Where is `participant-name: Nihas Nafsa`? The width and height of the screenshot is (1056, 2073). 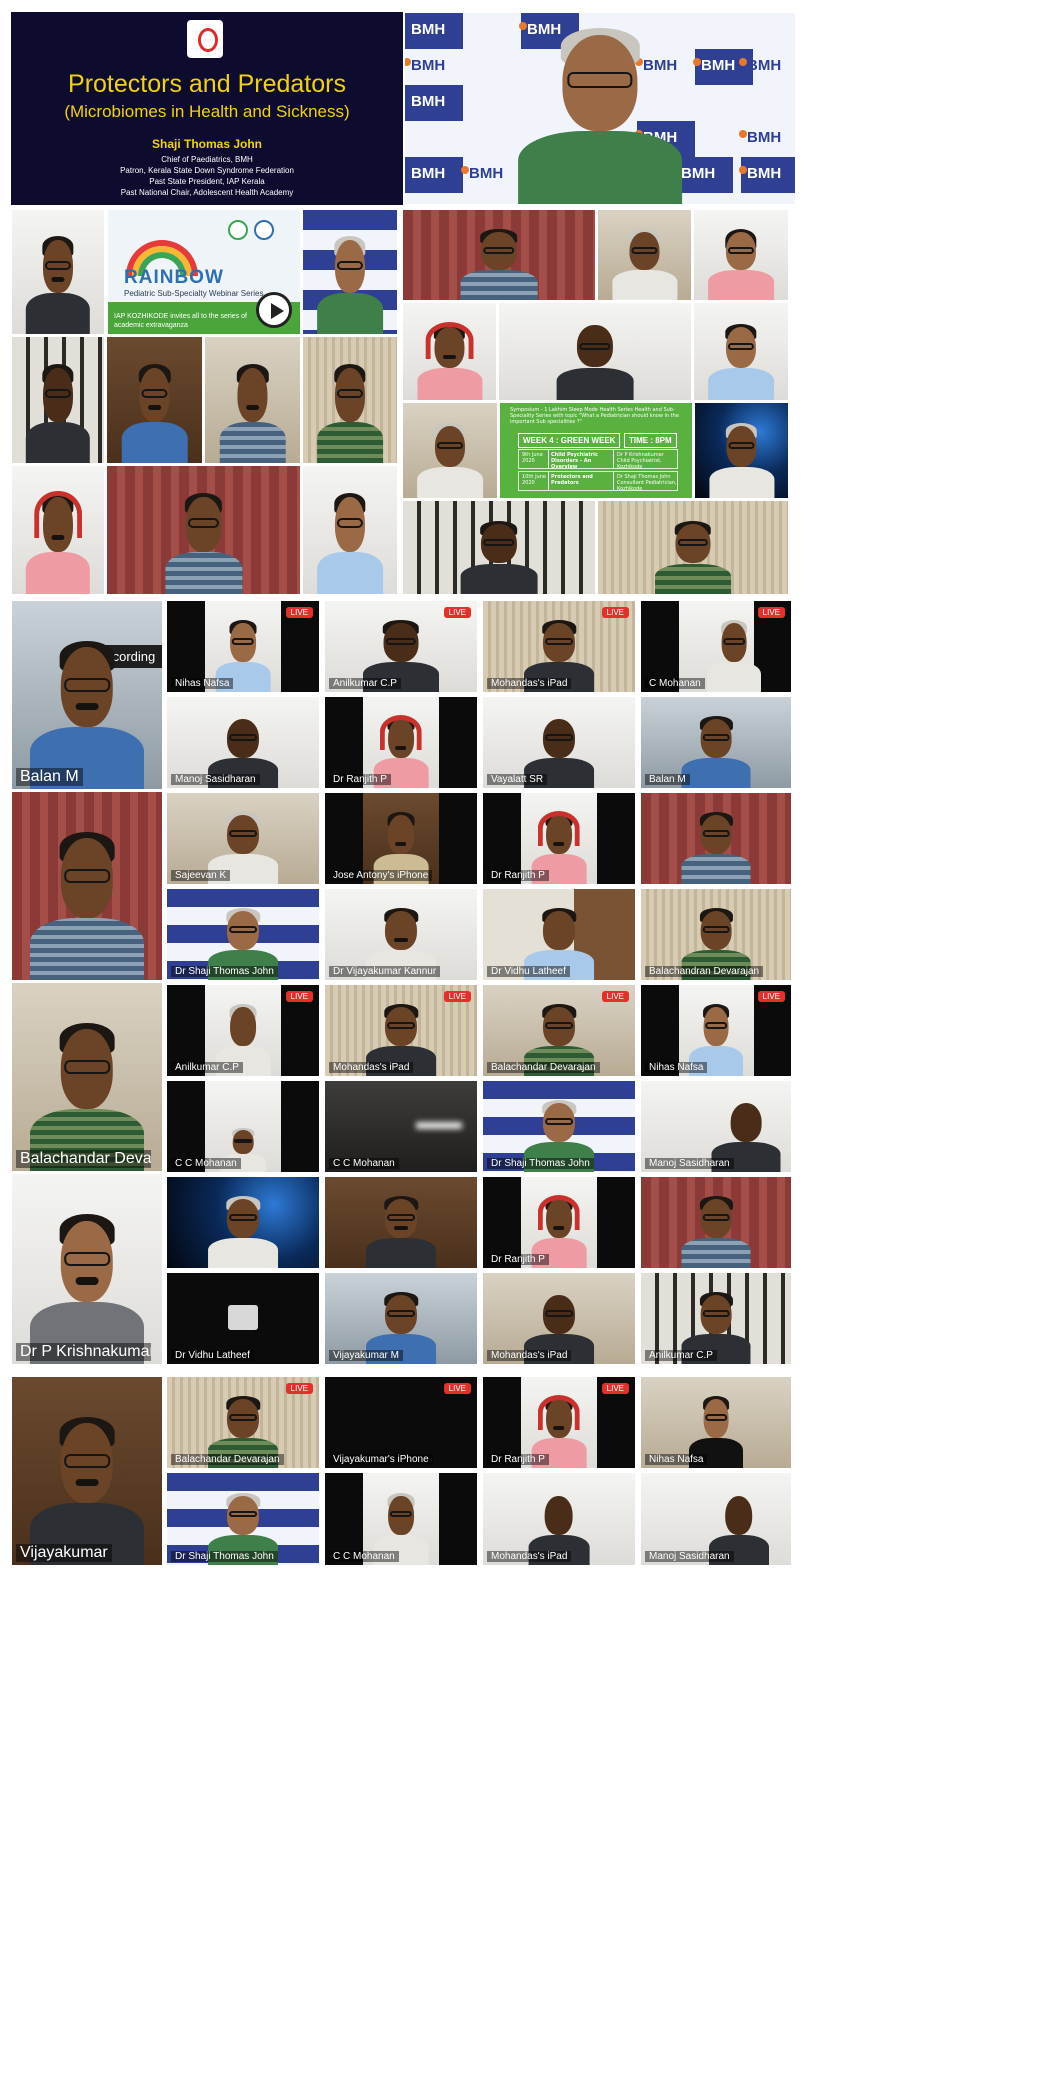
participant-name: Nihas Nafsa is located at coordinates (676, 1459).